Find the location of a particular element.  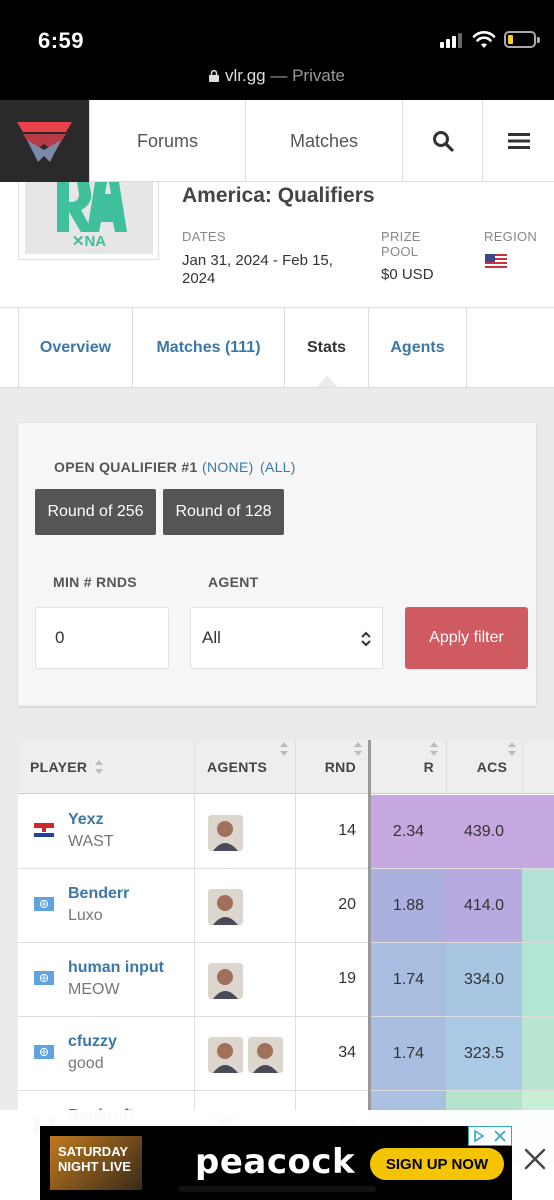

nav-forums: Forums is located at coordinates (167, 141).